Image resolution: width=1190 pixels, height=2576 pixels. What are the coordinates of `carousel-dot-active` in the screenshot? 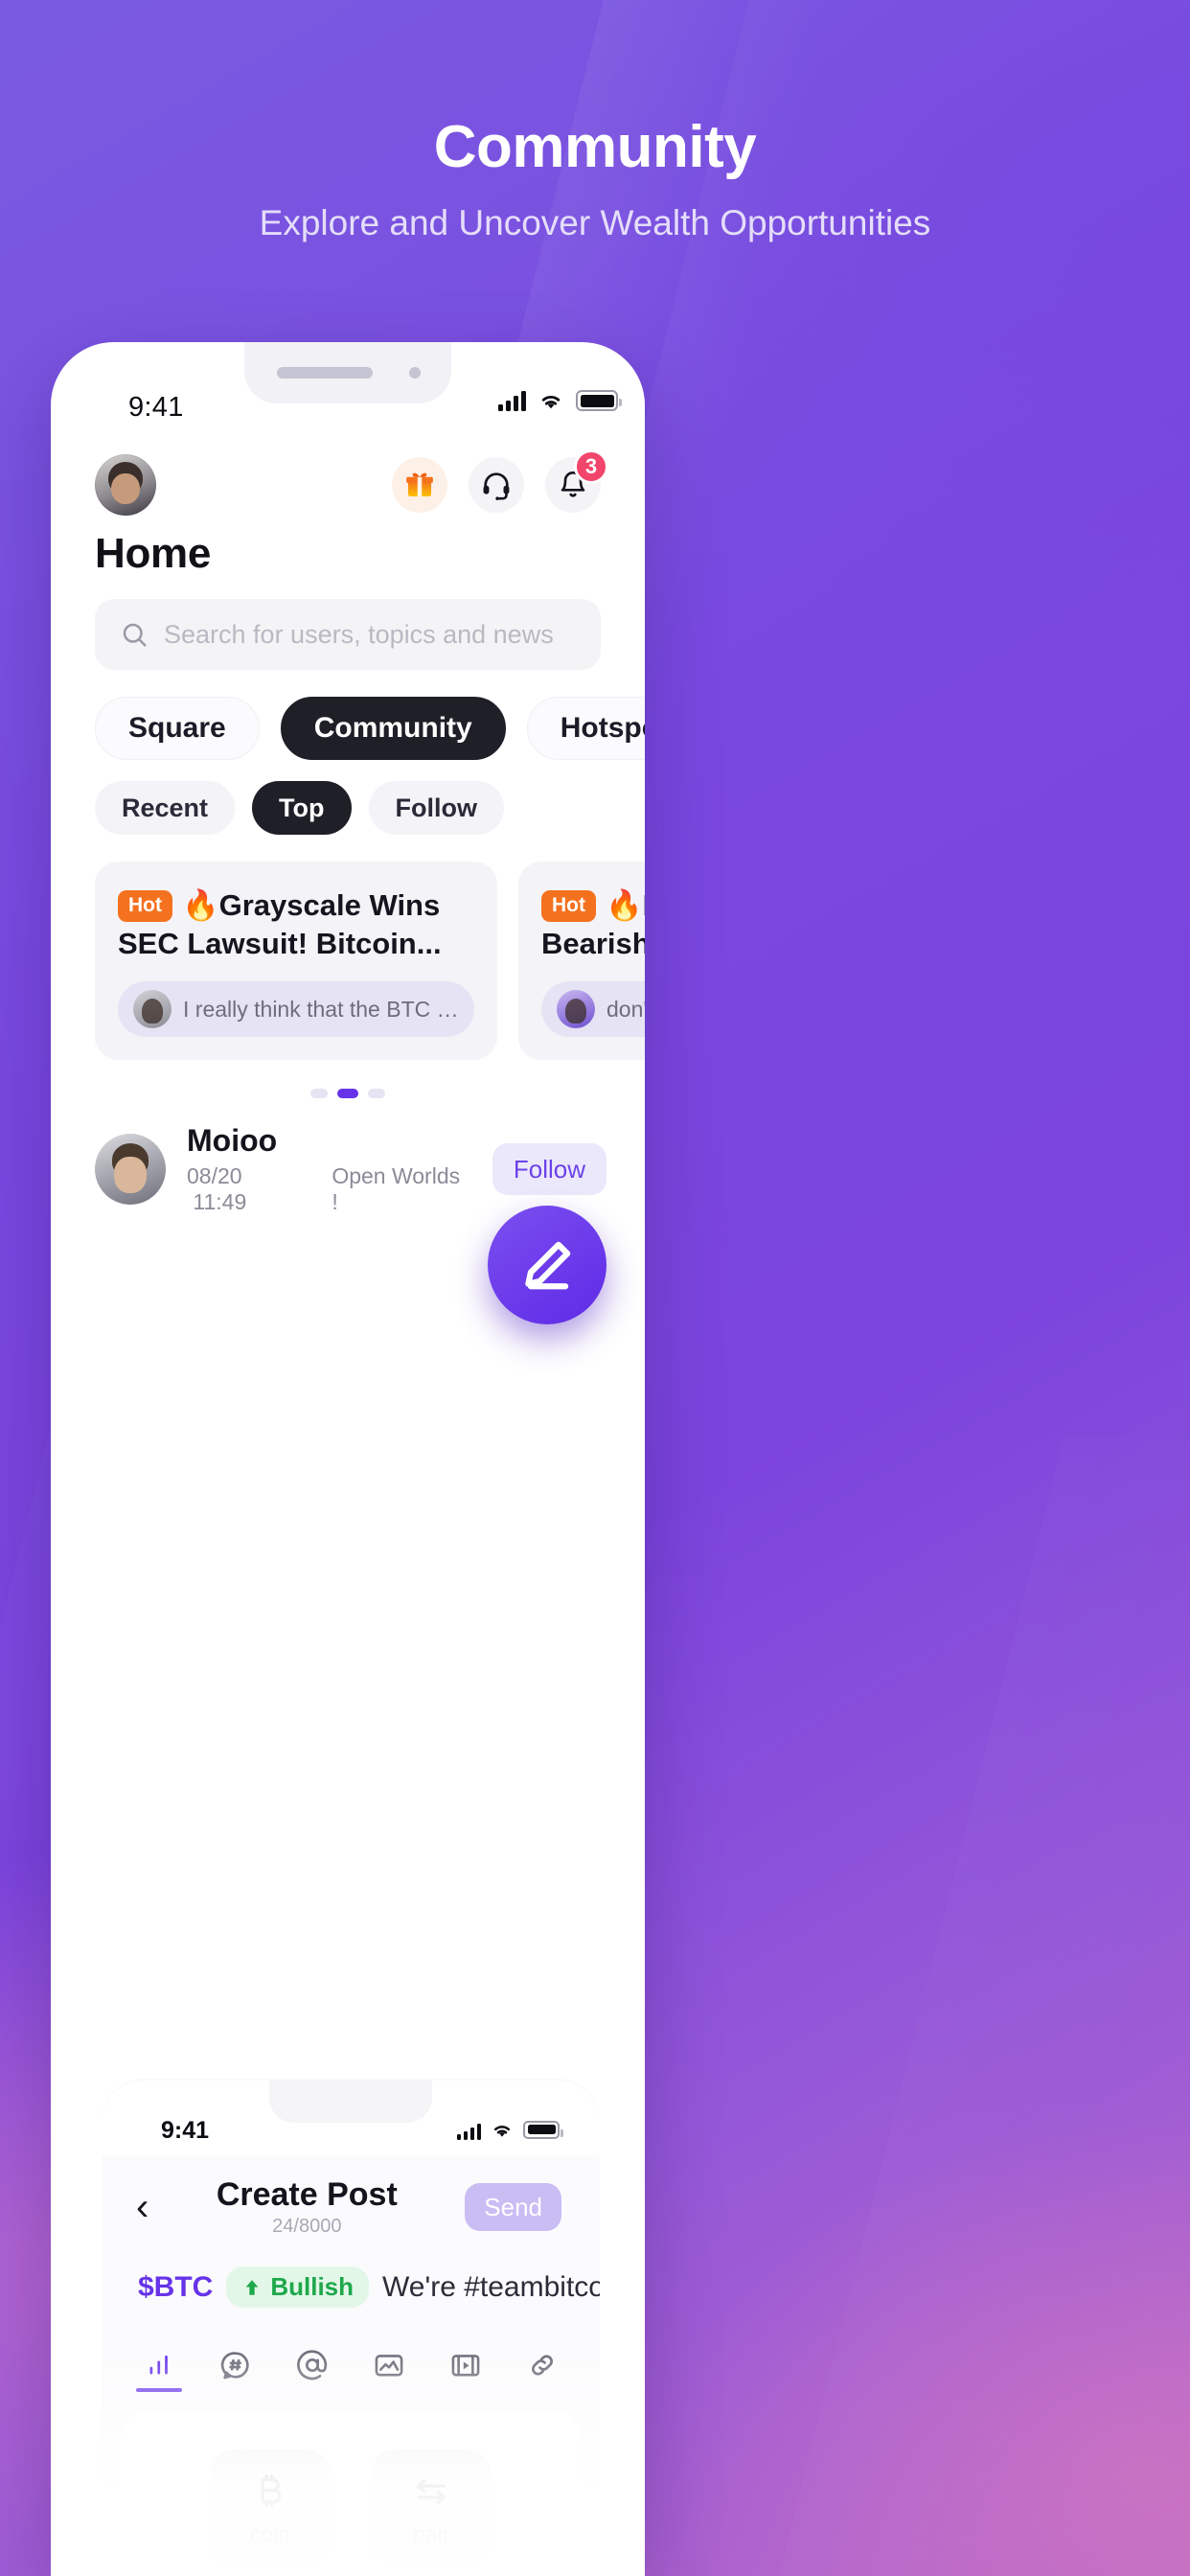 It's located at (348, 1094).